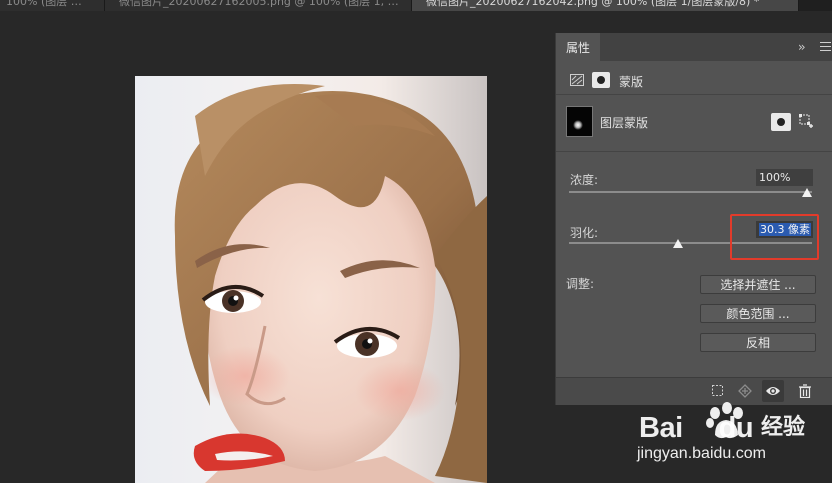 The width and height of the screenshot is (832, 483). Describe the element at coordinates (806, 121) in the screenshot. I see `add-vector-mask-icon` at that location.